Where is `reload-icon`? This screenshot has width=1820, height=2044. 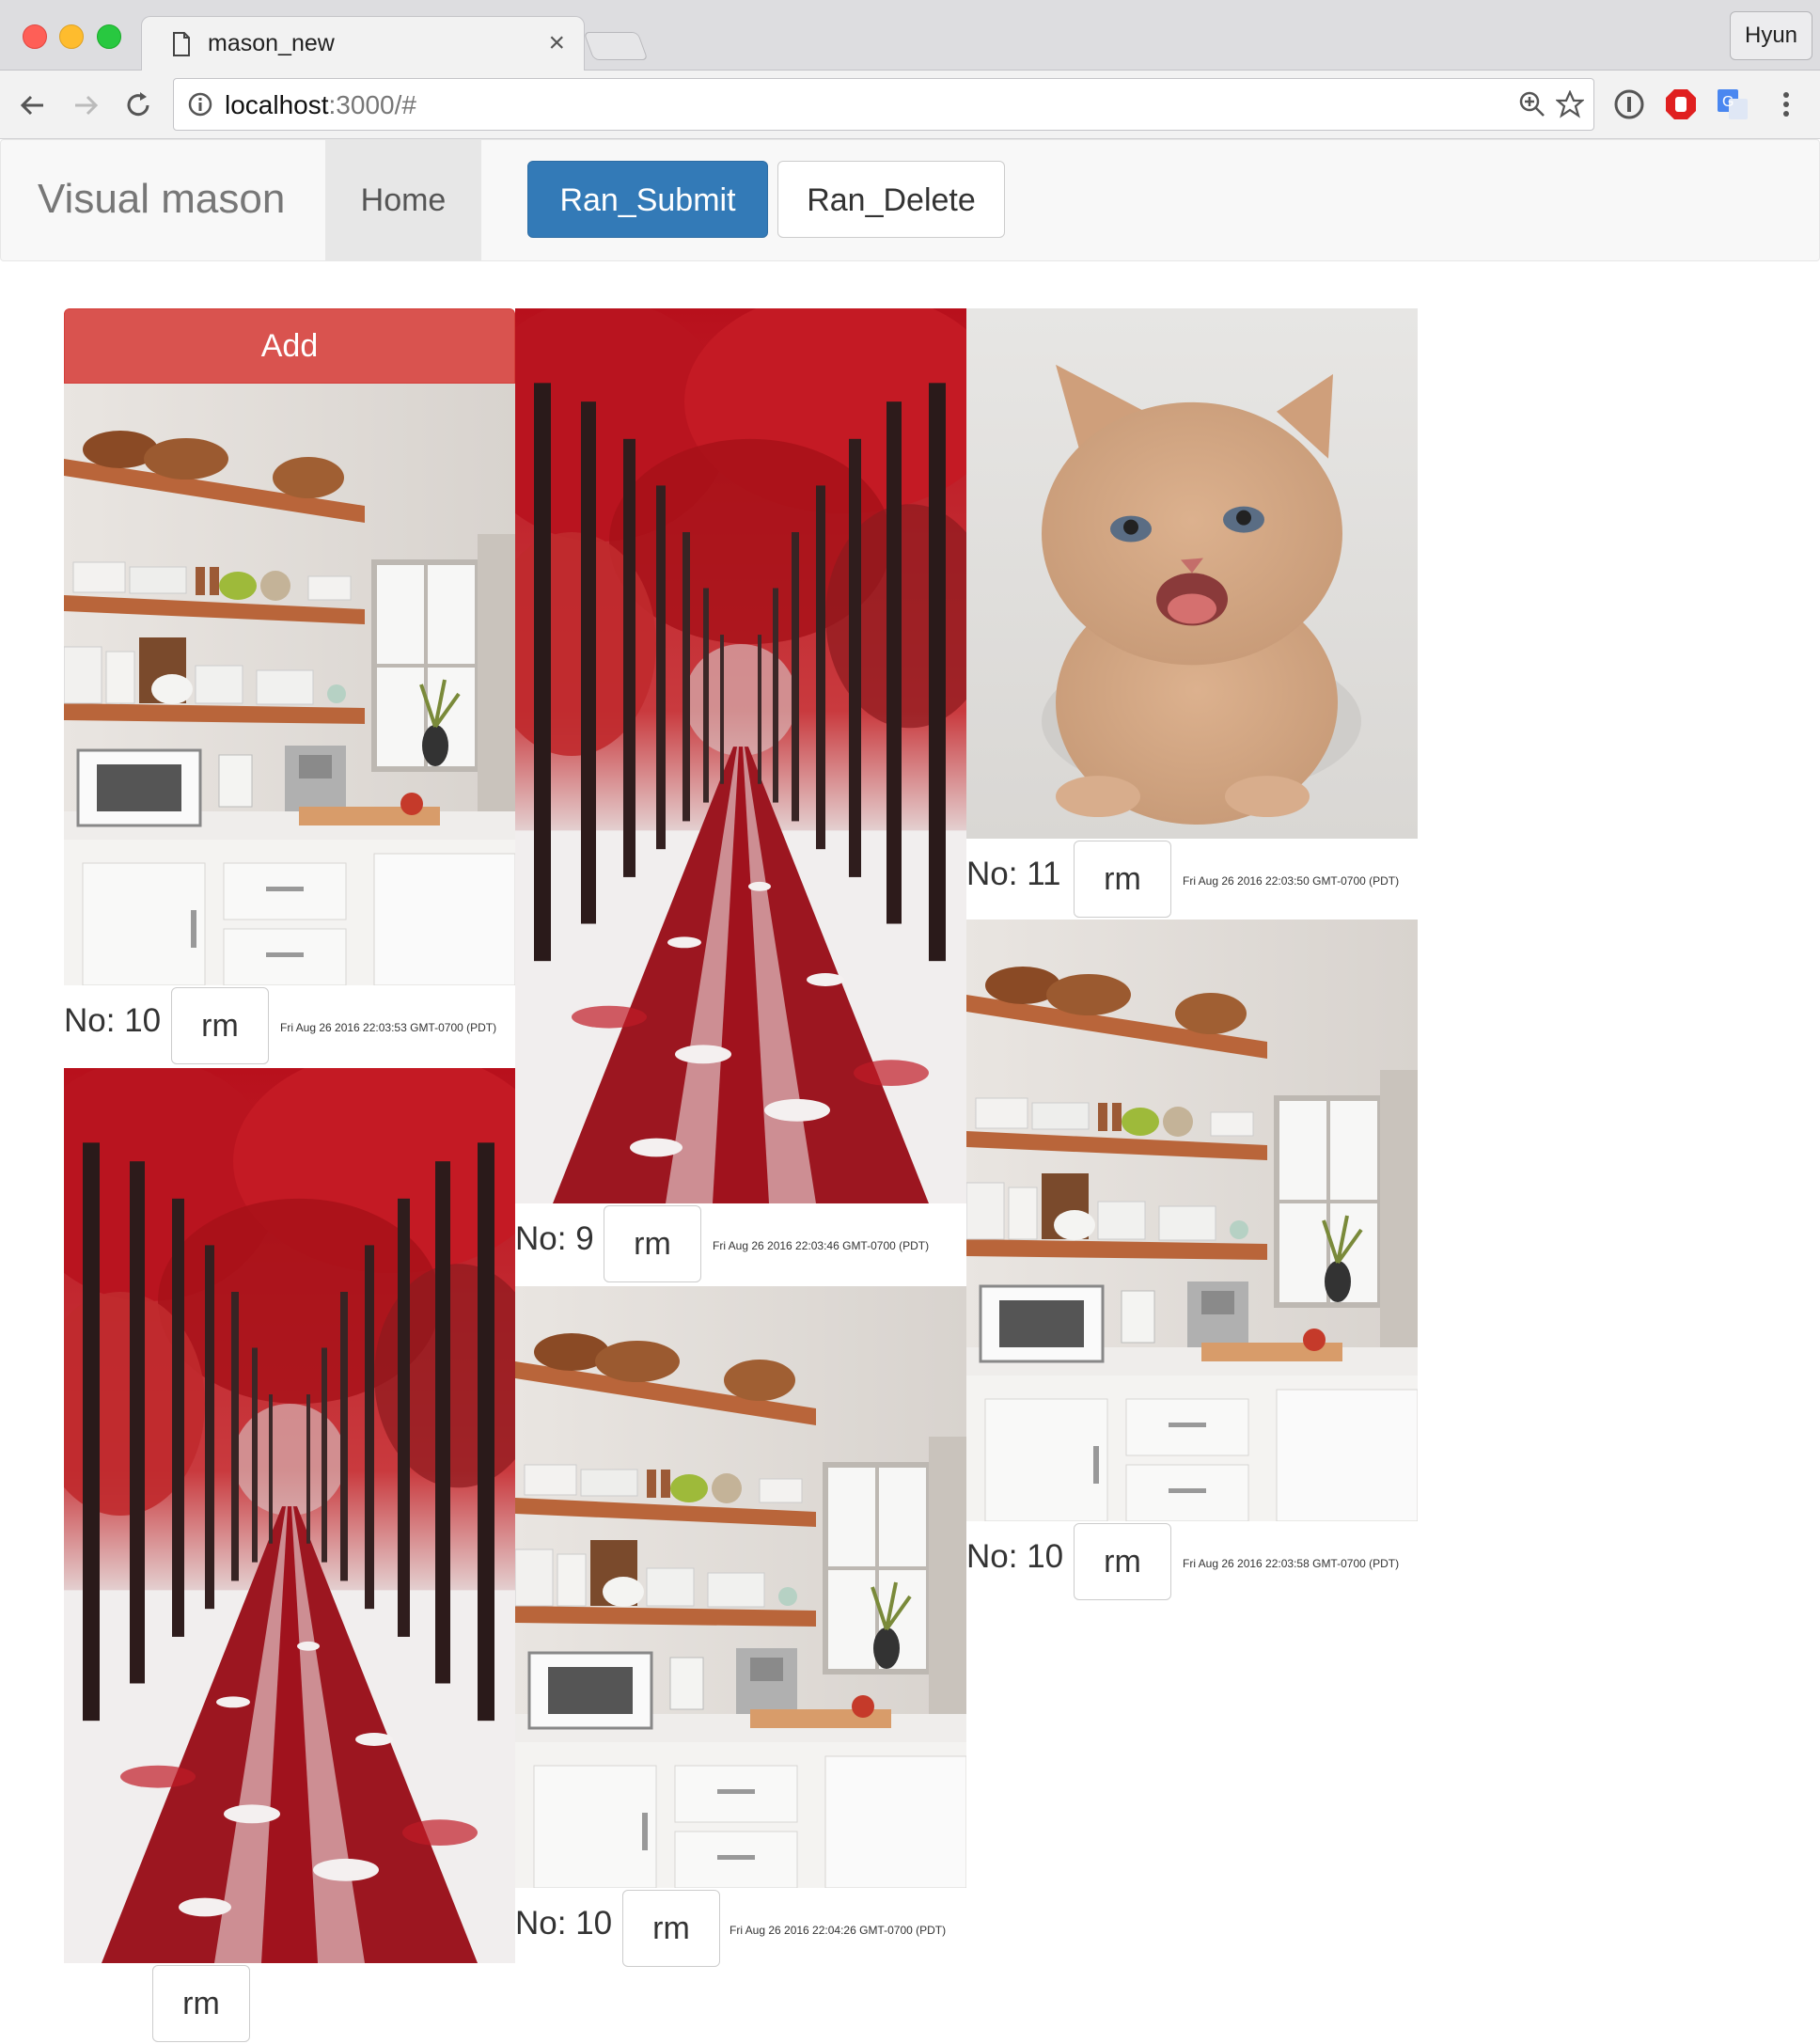 reload-icon is located at coordinates (138, 105).